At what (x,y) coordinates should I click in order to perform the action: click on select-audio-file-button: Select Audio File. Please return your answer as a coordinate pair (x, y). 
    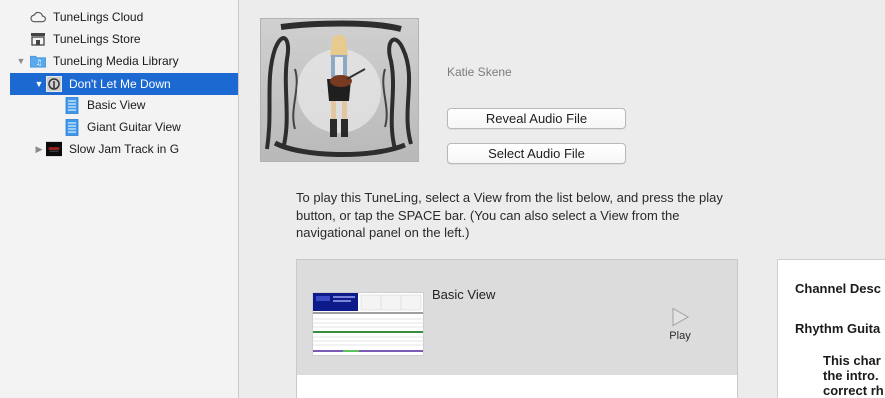
    Looking at the image, I should click on (536, 153).